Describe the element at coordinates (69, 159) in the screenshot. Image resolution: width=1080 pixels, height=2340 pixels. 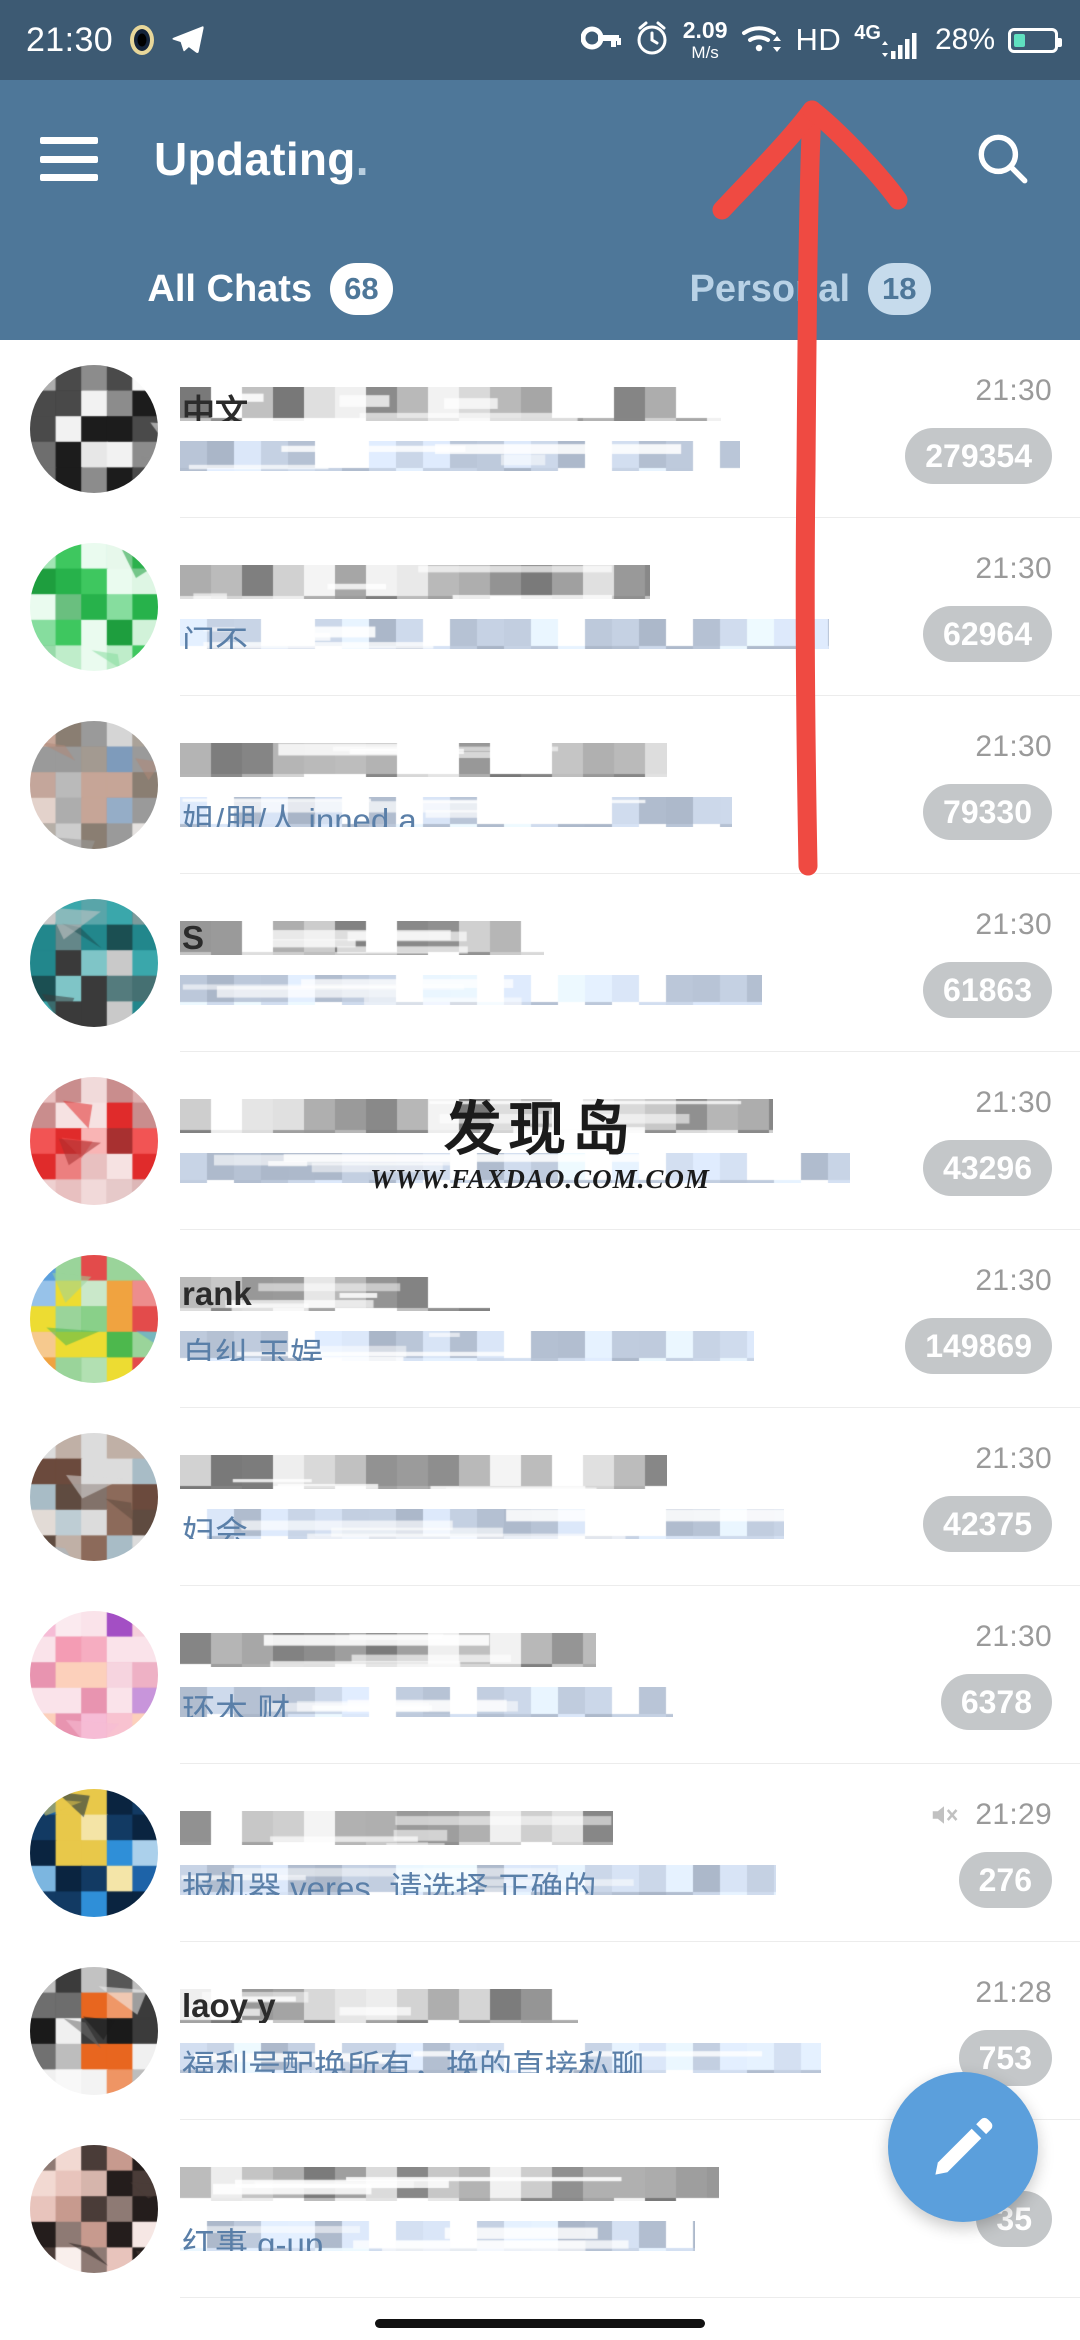
I see `hamburger-menu-icon` at that location.